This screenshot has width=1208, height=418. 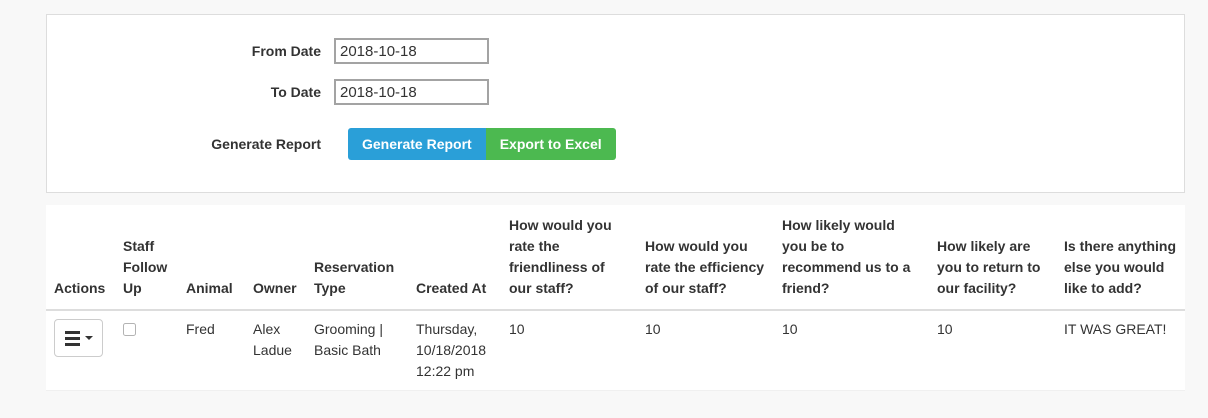 What do you see at coordinates (992, 350) in the screenshot?
I see `q-return-cell: 10` at bounding box center [992, 350].